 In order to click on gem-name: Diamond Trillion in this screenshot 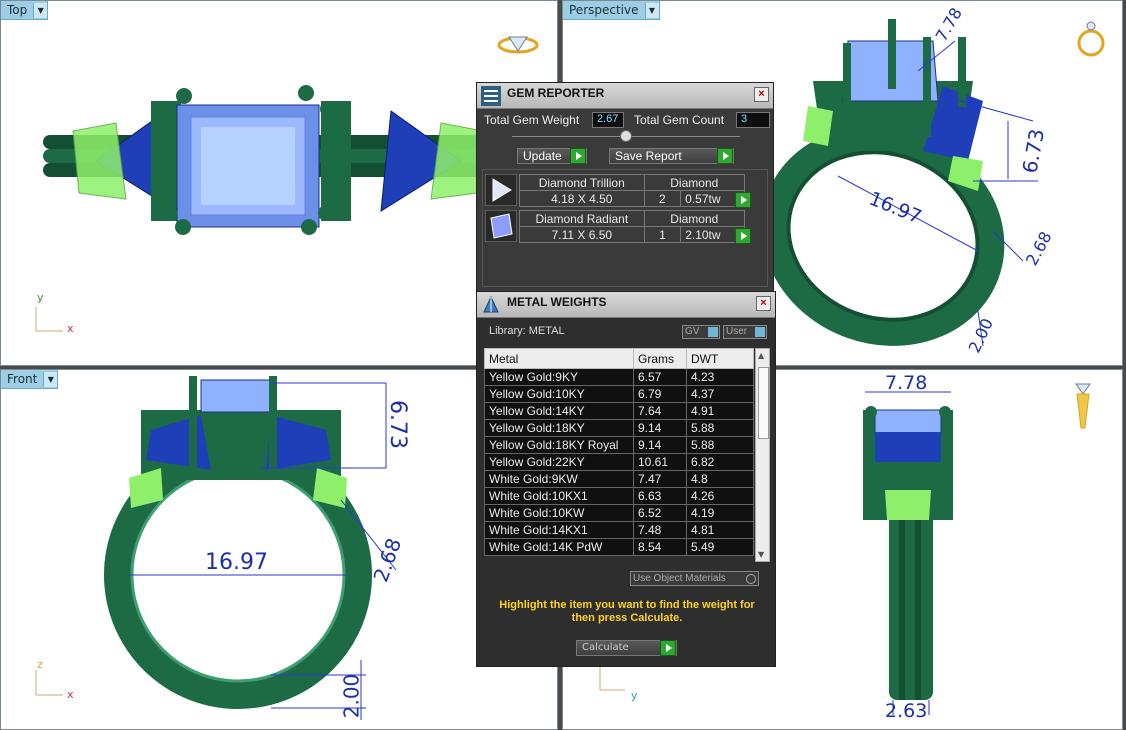, I will do `click(582, 182)`.